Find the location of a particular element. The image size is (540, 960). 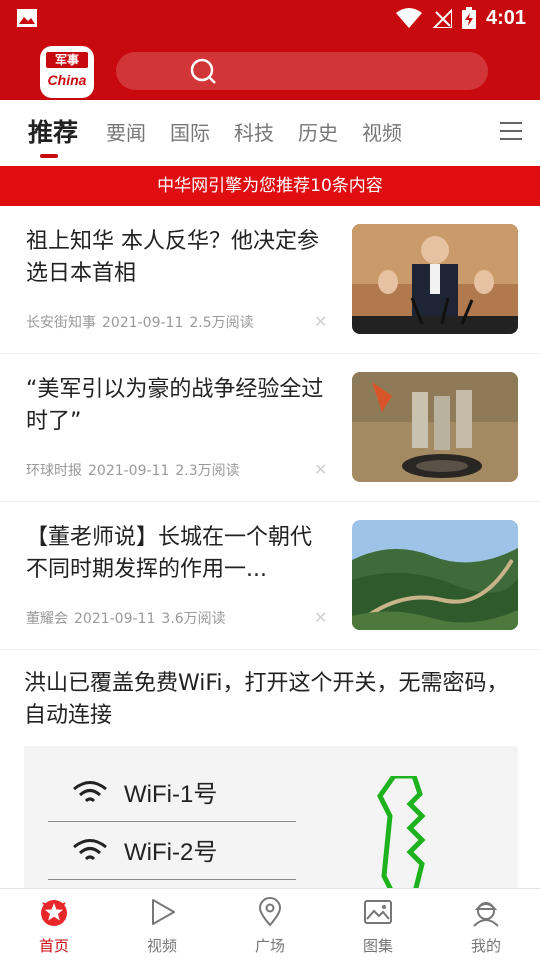

menu-icon is located at coordinates (511, 132).